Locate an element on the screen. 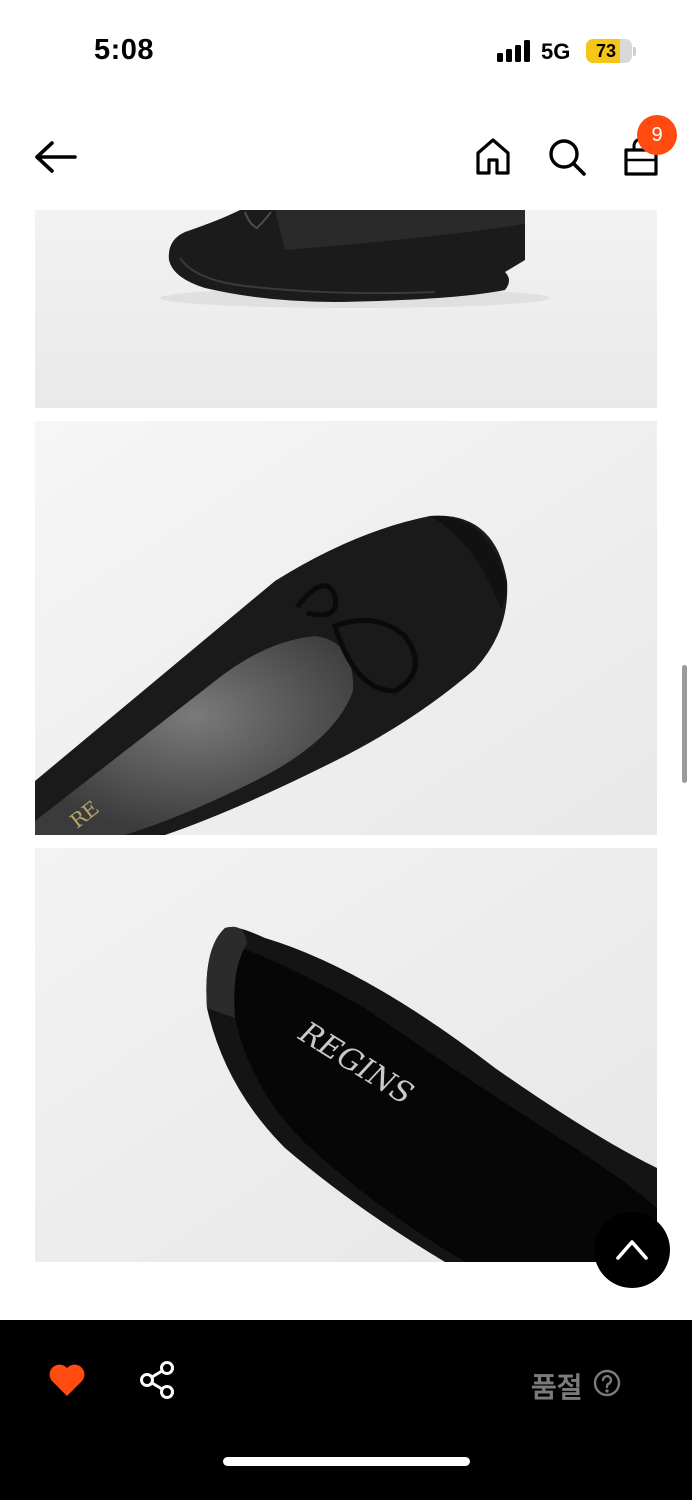 This screenshot has height=1500, width=692. question-circle-icon is located at coordinates (607, 1383).